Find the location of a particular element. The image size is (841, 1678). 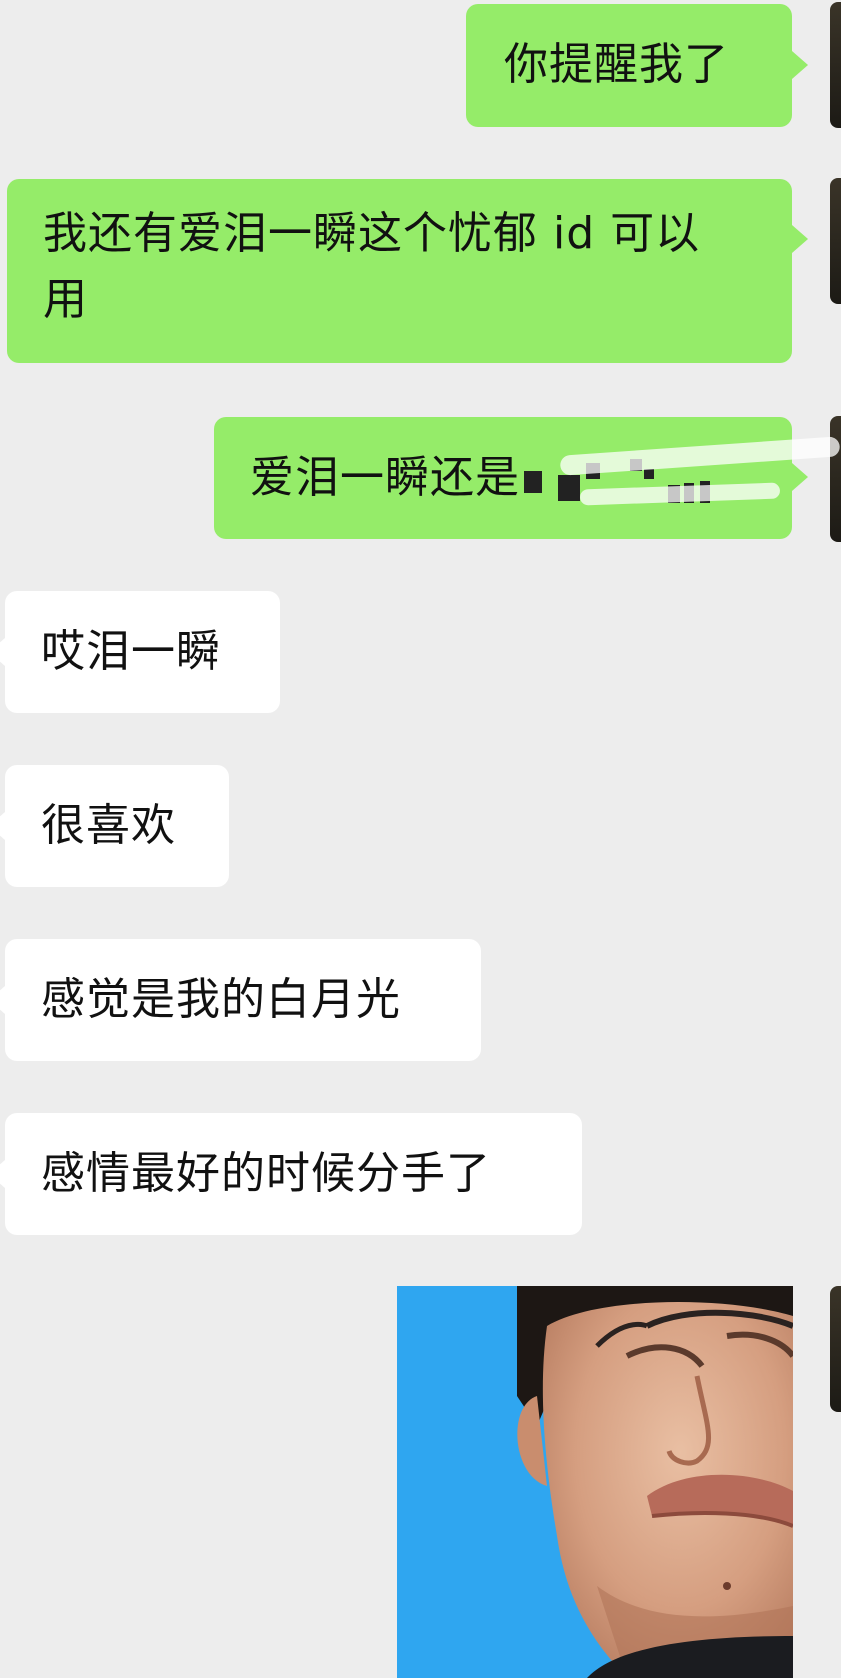

received-message-bubble: 哎泪一瞬 is located at coordinates (142, 652).